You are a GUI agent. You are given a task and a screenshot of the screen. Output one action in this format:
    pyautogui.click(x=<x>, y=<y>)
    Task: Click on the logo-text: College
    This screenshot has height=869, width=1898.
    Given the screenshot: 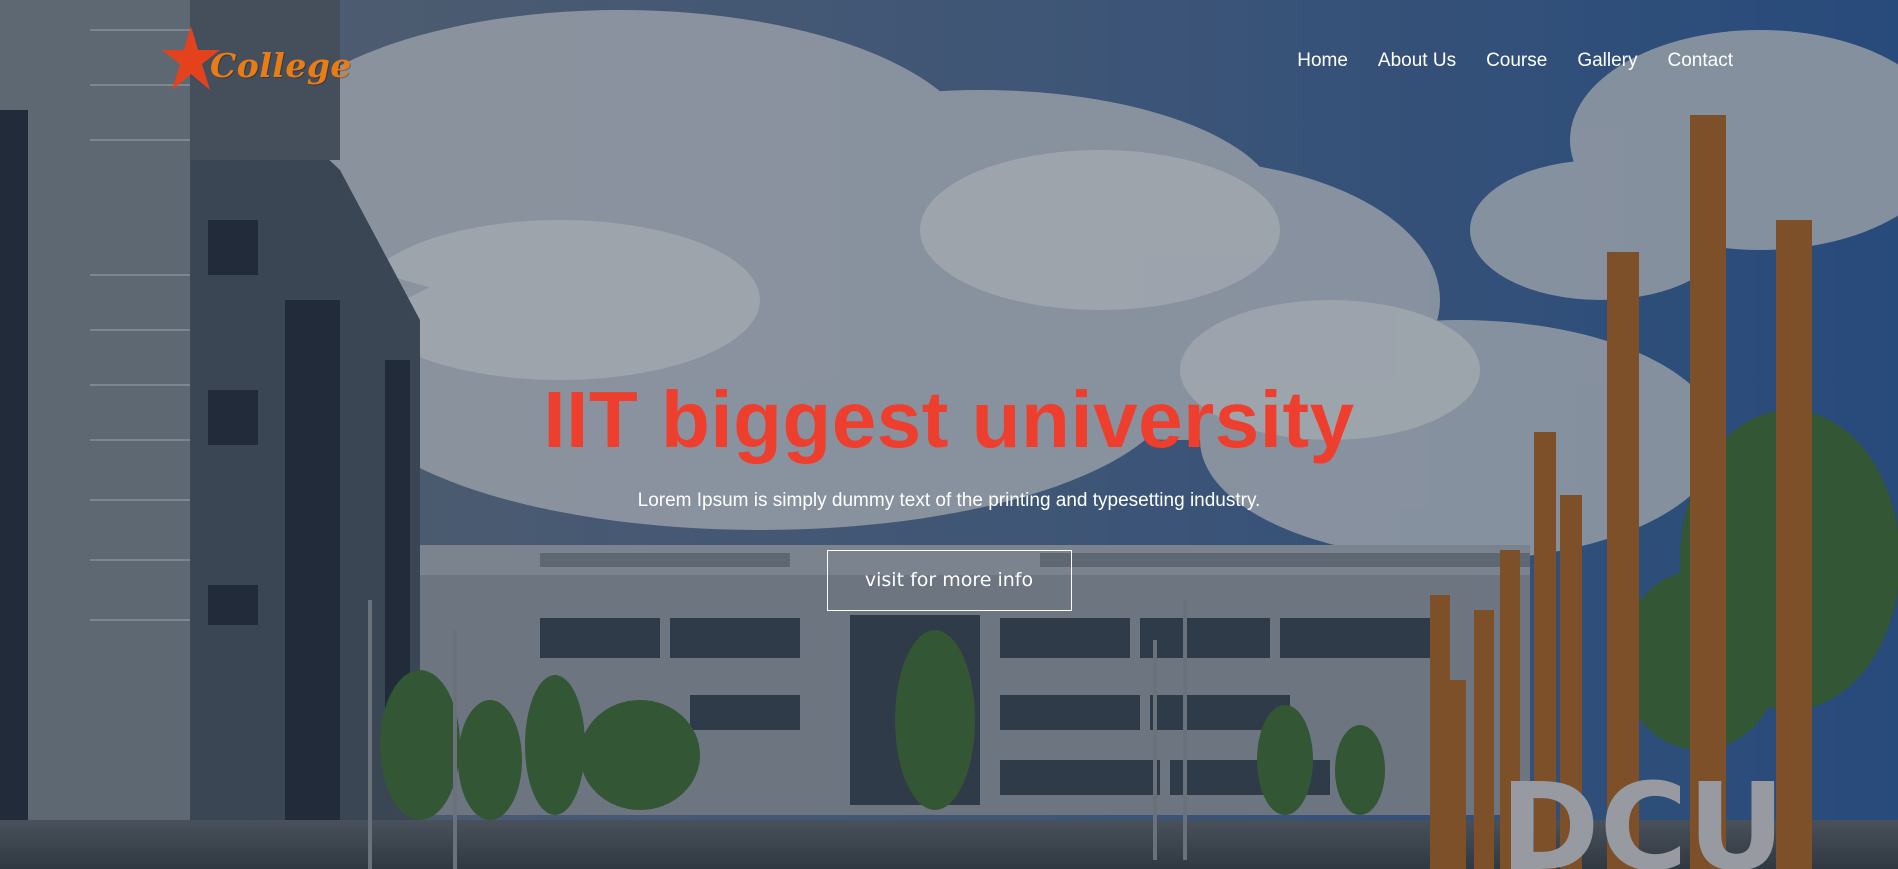 What is the action you would take?
    pyautogui.click(x=281, y=65)
    